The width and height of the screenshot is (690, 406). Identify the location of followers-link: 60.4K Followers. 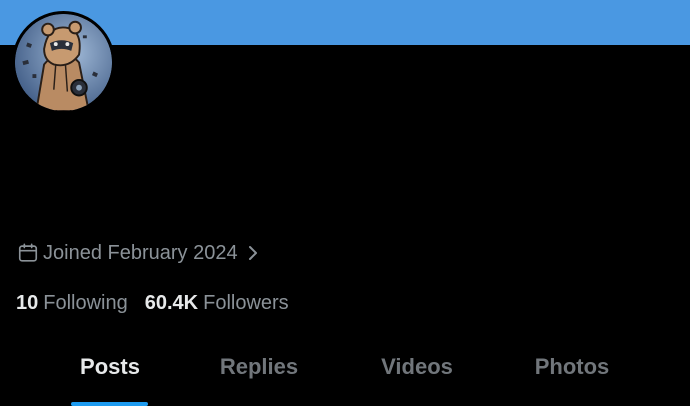
(217, 303).